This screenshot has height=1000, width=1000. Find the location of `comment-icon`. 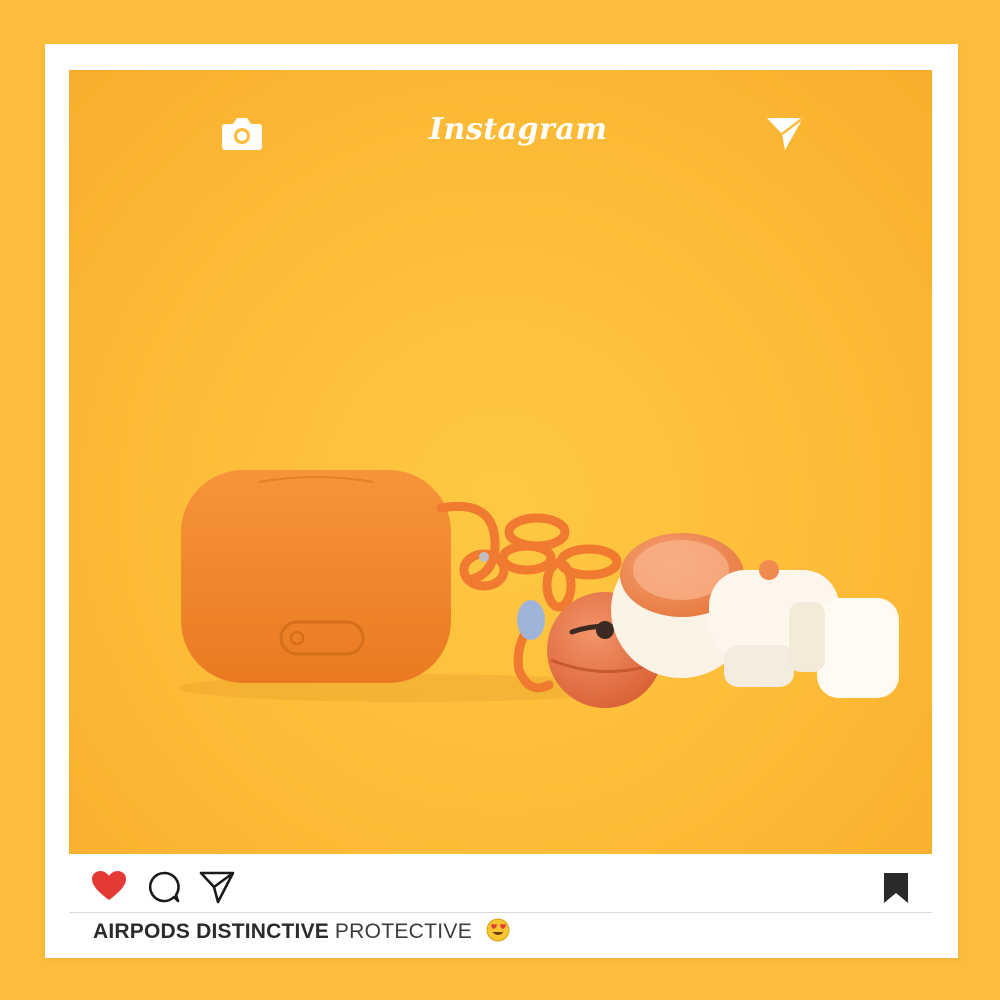

comment-icon is located at coordinates (164, 887).